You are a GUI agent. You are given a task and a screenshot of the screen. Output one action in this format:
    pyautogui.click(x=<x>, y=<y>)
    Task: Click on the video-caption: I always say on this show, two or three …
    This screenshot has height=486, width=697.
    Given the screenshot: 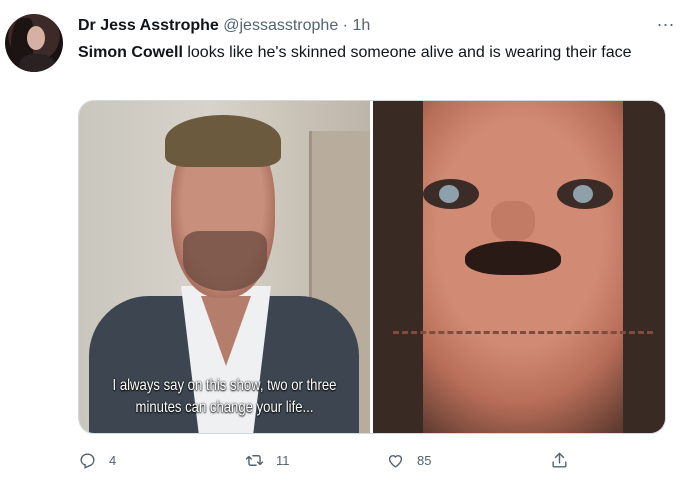 What is the action you would take?
    pyautogui.click(x=224, y=397)
    